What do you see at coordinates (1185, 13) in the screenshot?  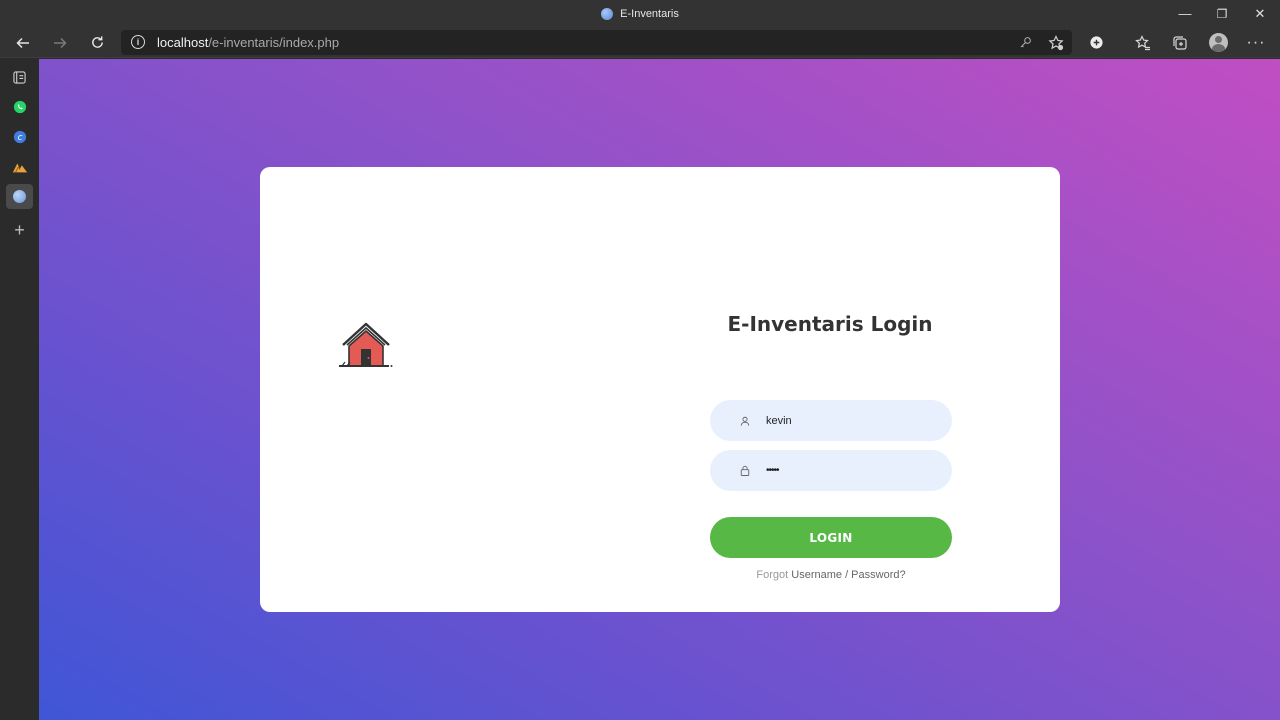 I see `minimize-button: —` at bounding box center [1185, 13].